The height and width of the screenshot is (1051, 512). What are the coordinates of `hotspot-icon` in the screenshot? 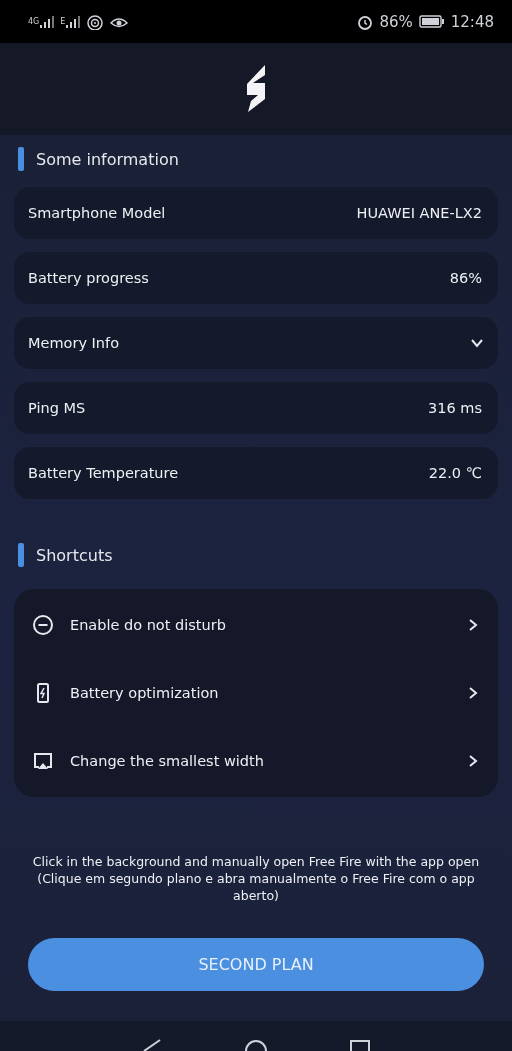 It's located at (95, 21).